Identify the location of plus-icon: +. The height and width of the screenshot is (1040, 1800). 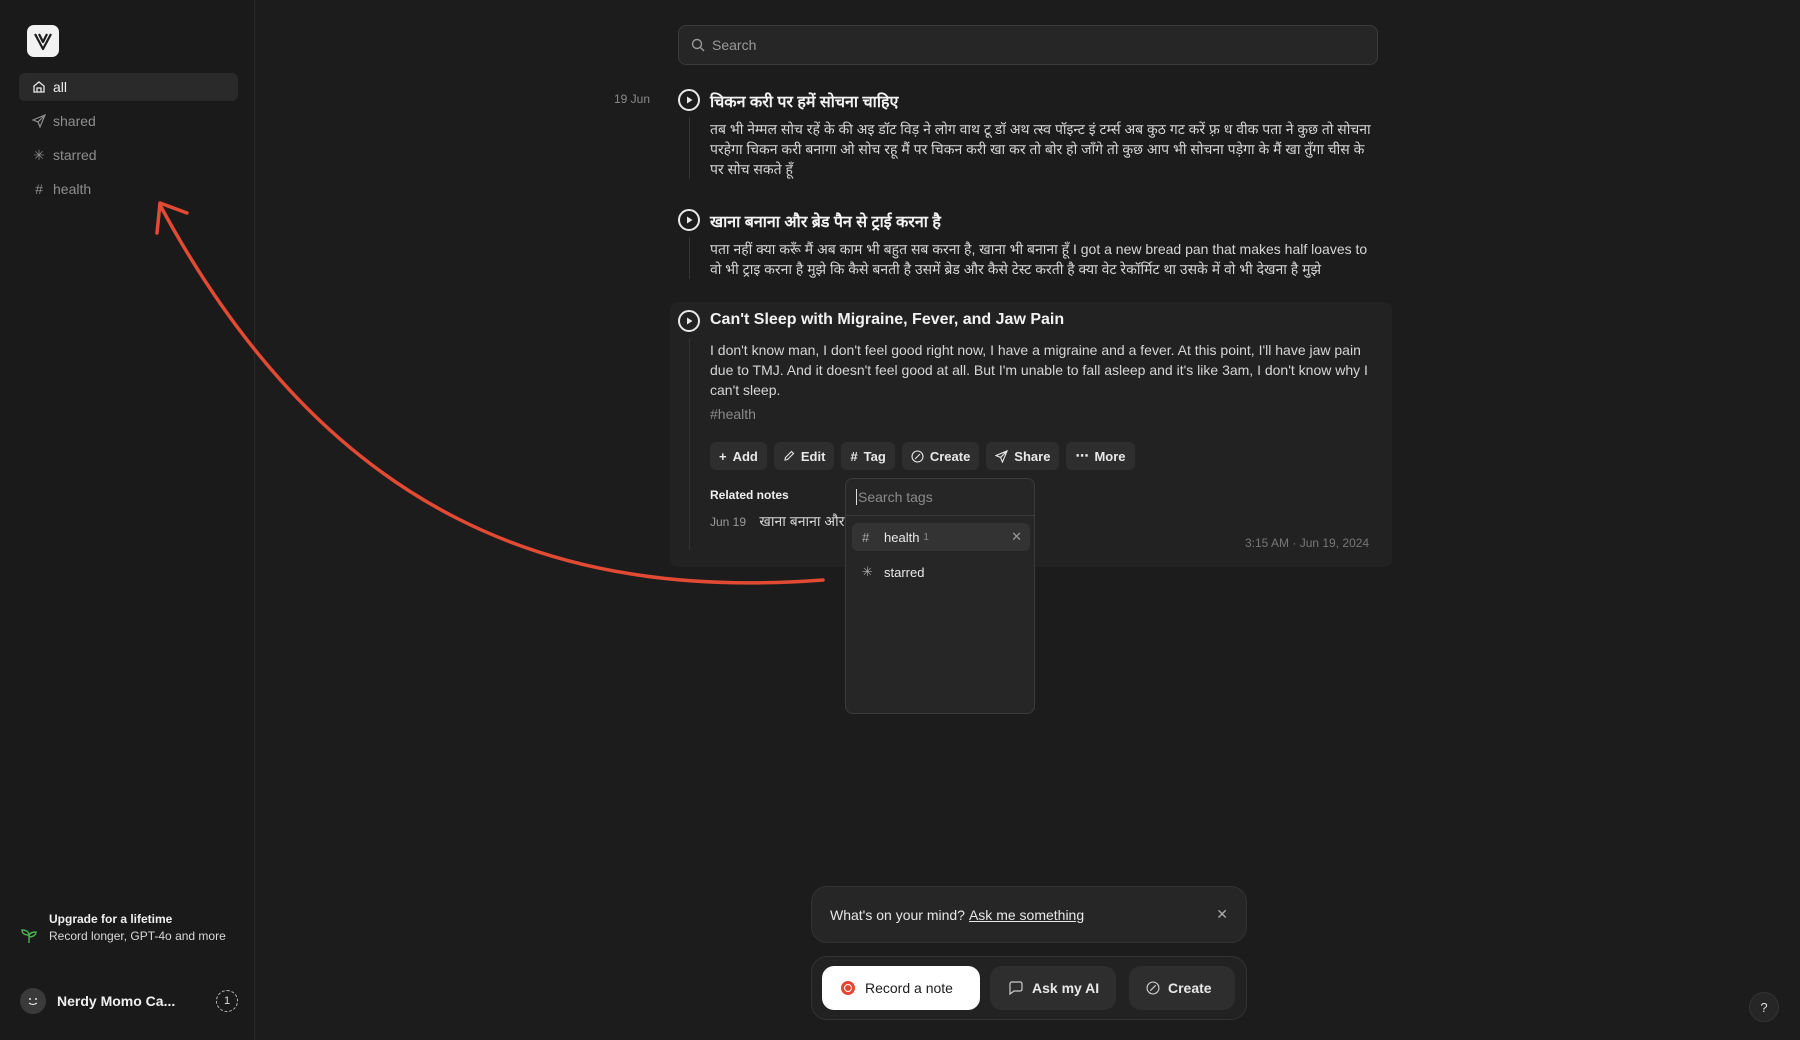
(723, 456).